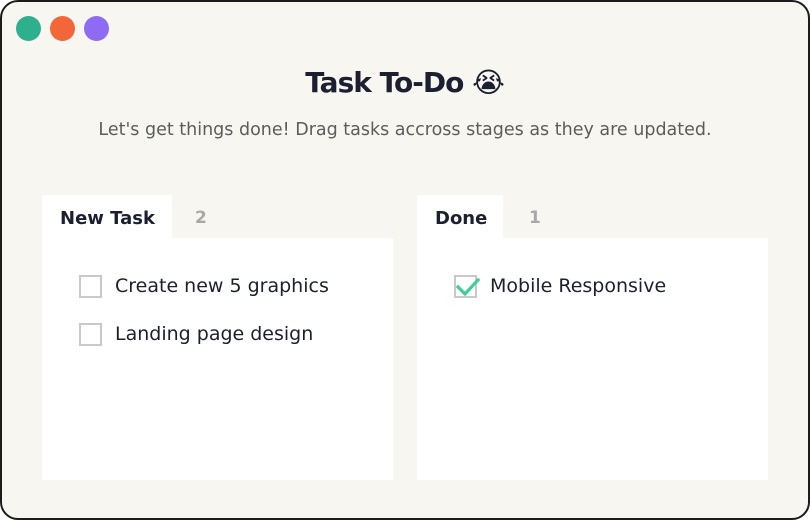 The image size is (810, 520). What do you see at coordinates (578, 286) in the screenshot?
I see `task-label: Mobile Responsive` at bounding box center [578, 286].